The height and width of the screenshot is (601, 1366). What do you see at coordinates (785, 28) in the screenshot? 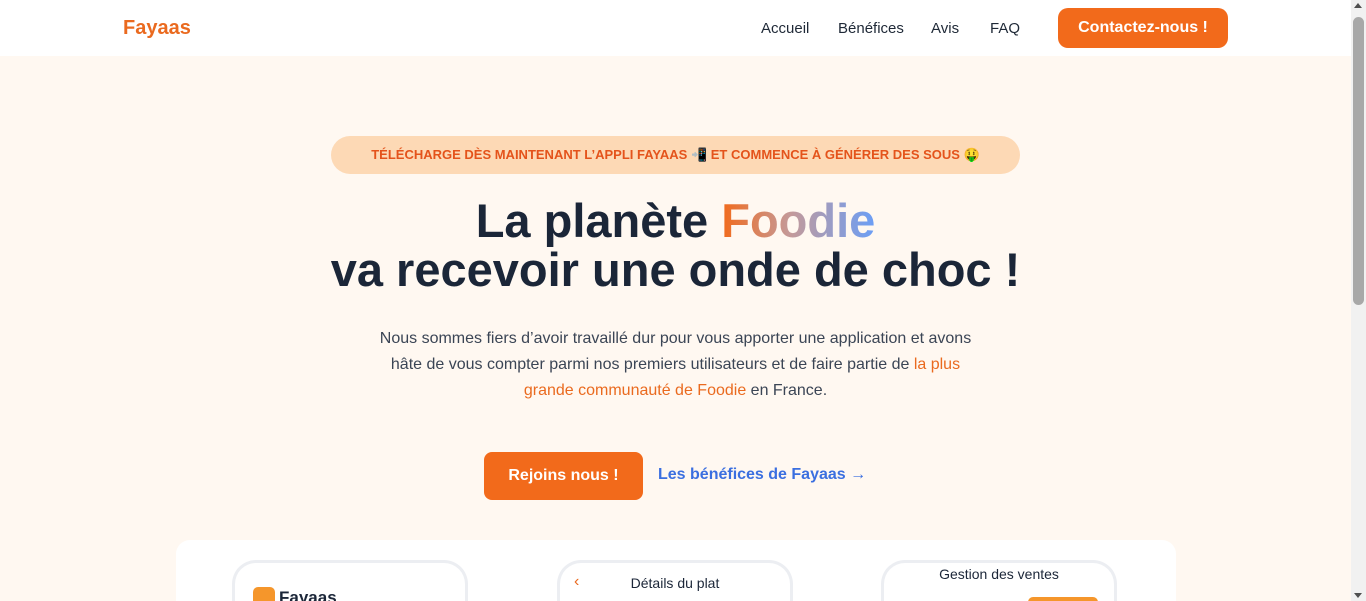
I see `nav-link-accueil: Accueil` at bounding box center [785, 28].